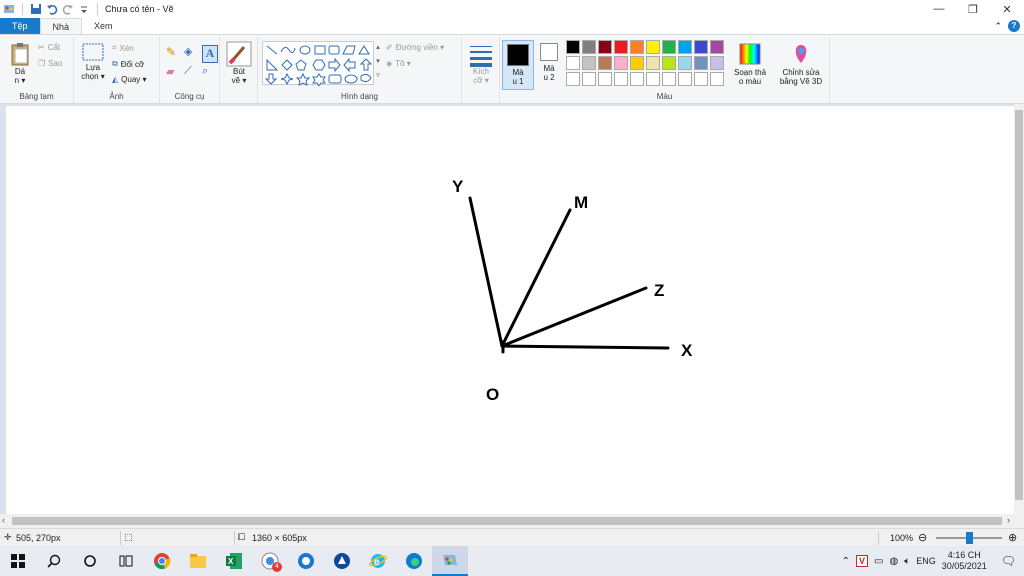 This screenshot has height=576, width=1024. Describe the element at coordinates (1019, 305) in the screenshot. I see `vertical-scroll-thumb` at that location.